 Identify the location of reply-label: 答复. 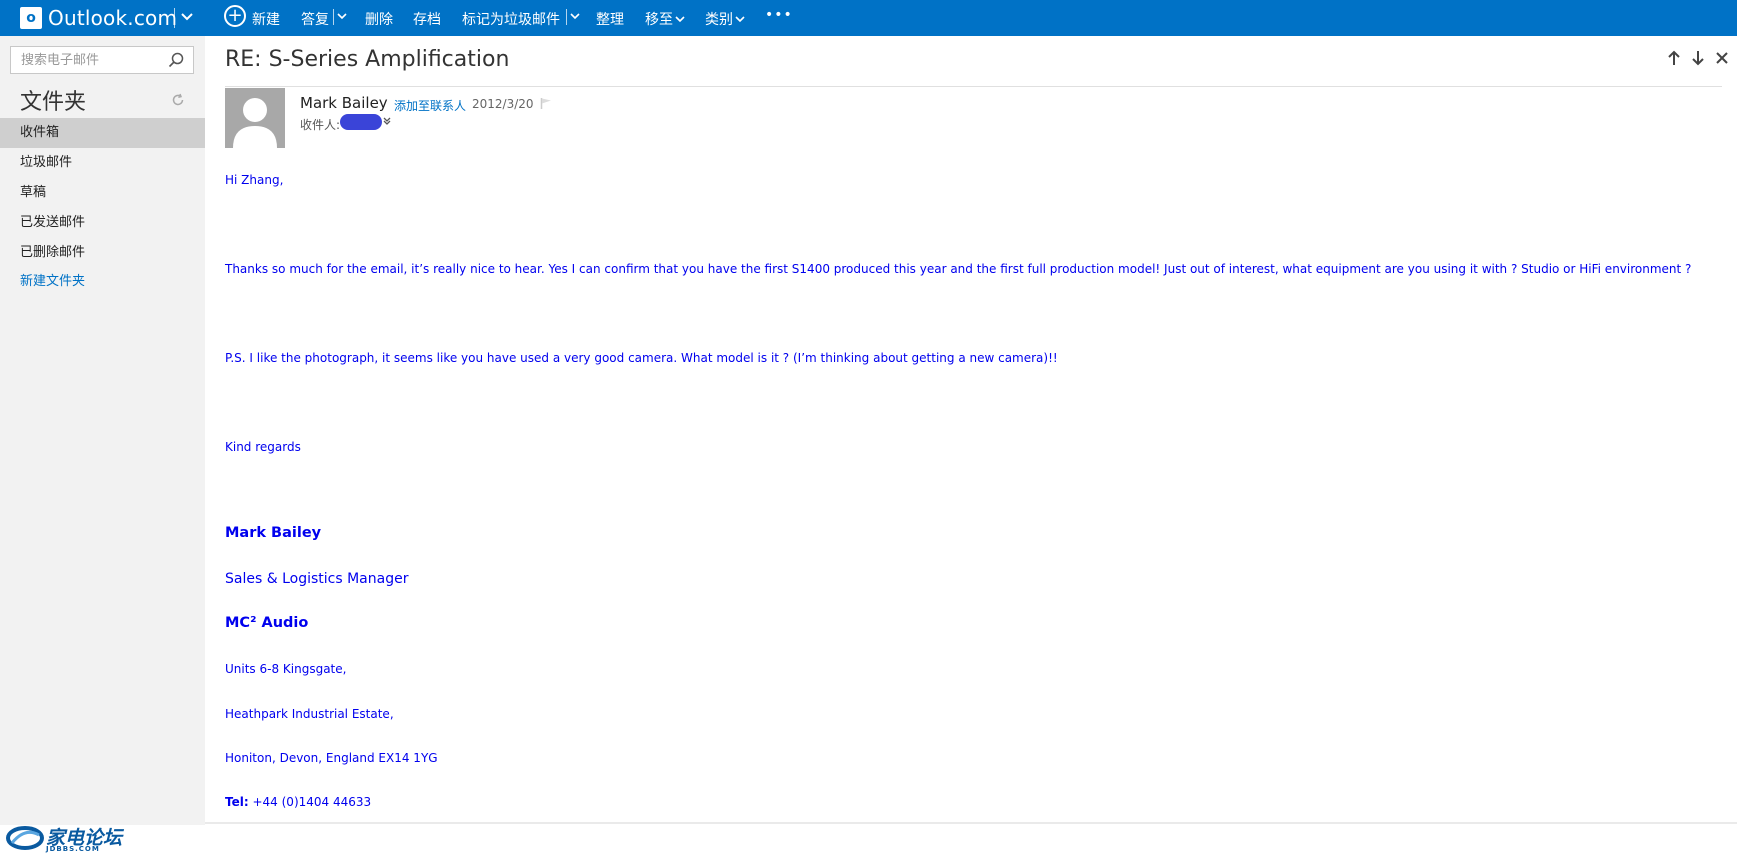
(315, 20).